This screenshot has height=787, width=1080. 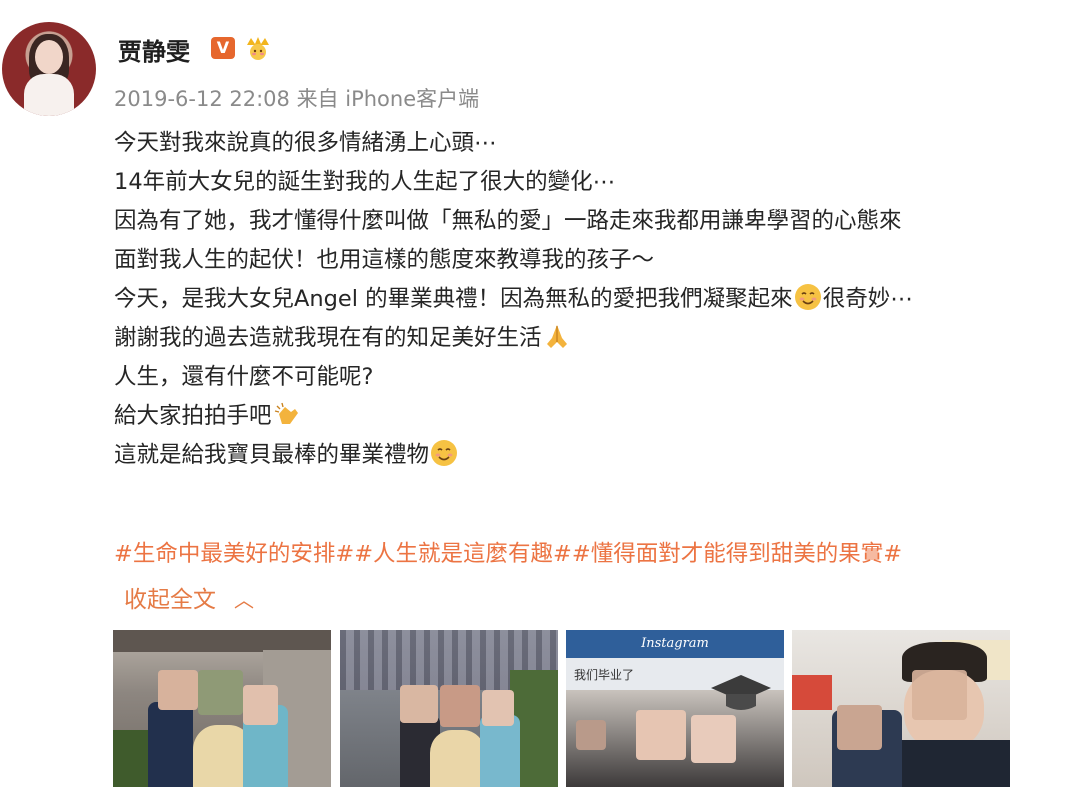 I want to click on post-line: 這就是給我寶貝最棒的畢業禮物, so click(x=597, y=455).